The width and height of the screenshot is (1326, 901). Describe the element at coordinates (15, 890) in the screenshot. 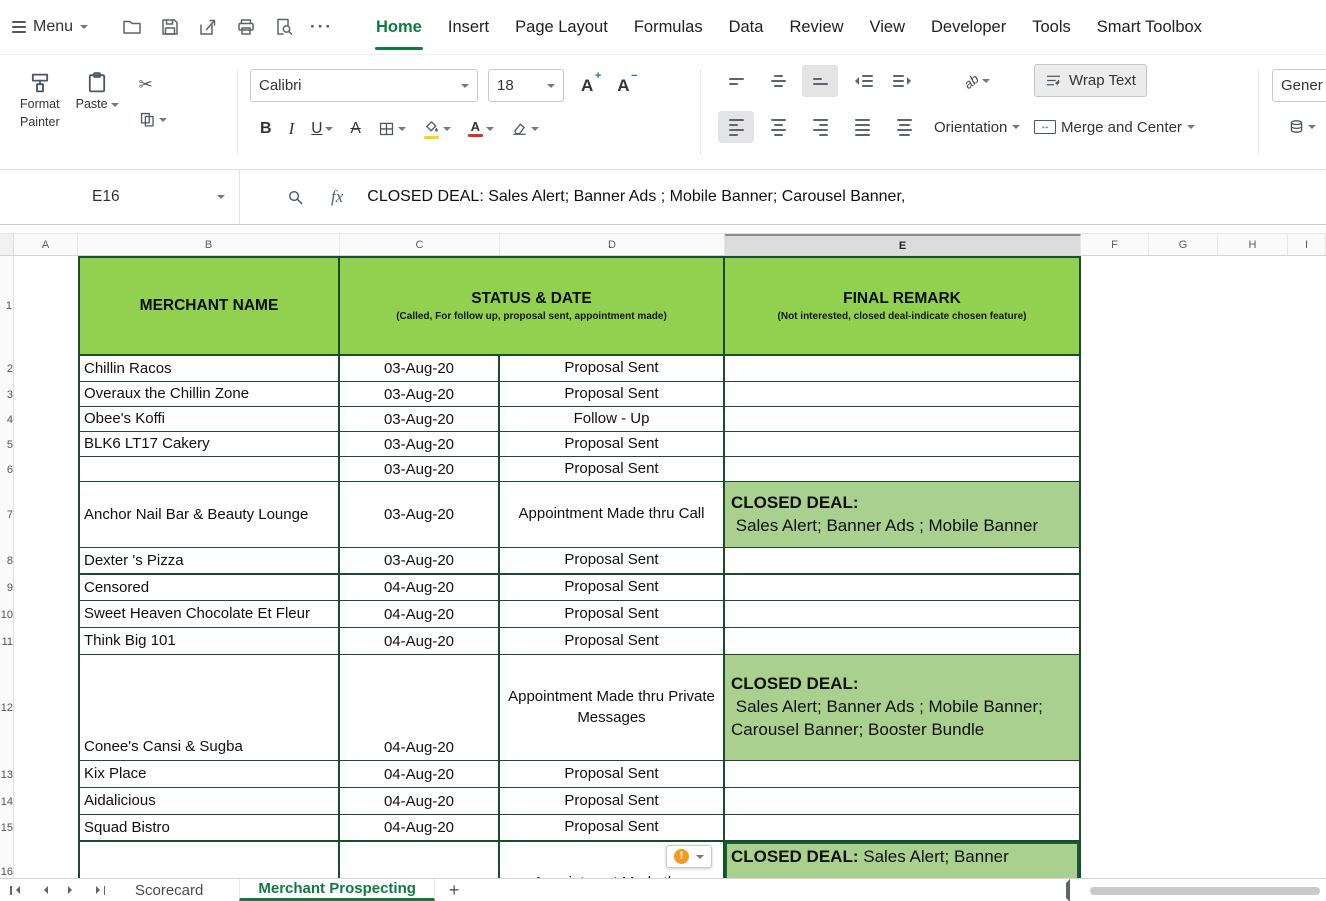

I see `first-sheet-button` at that location.